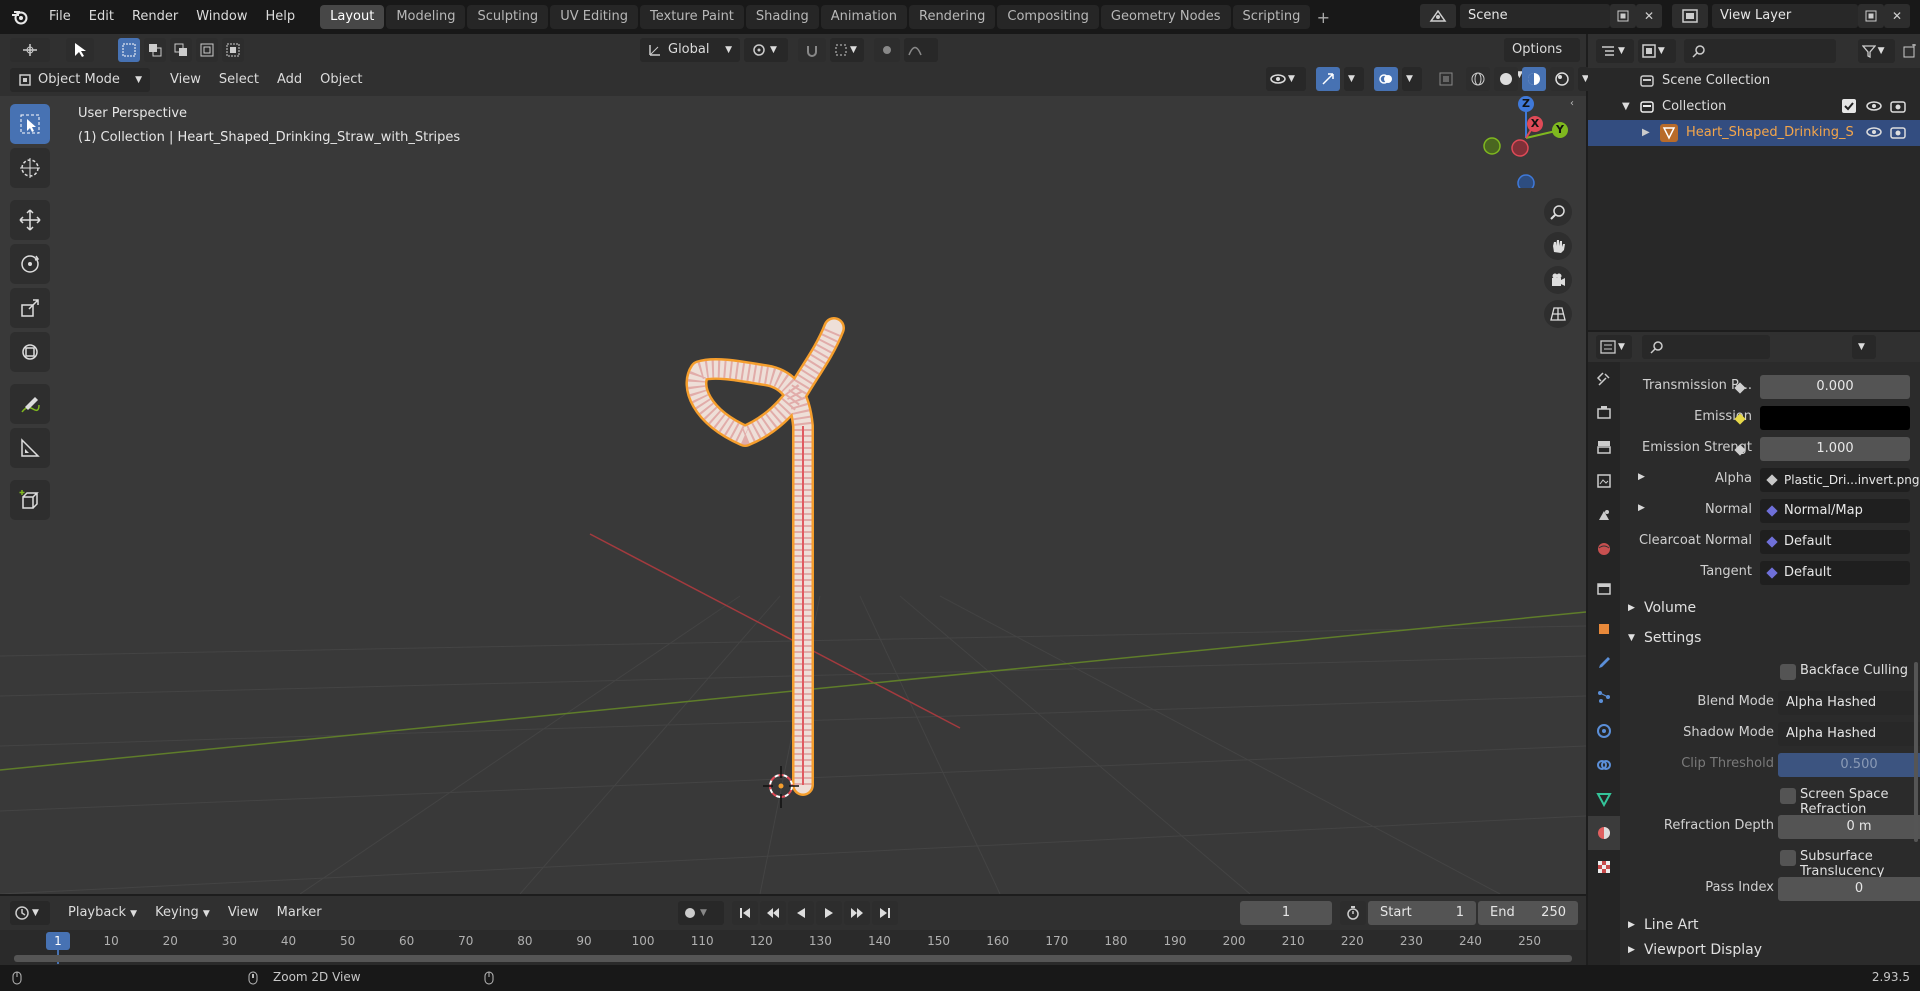 Image resolution: width=1920 pixels, height=991 pixels. I want to click on overlays-dropdown: ▼, so click(1412, 79).